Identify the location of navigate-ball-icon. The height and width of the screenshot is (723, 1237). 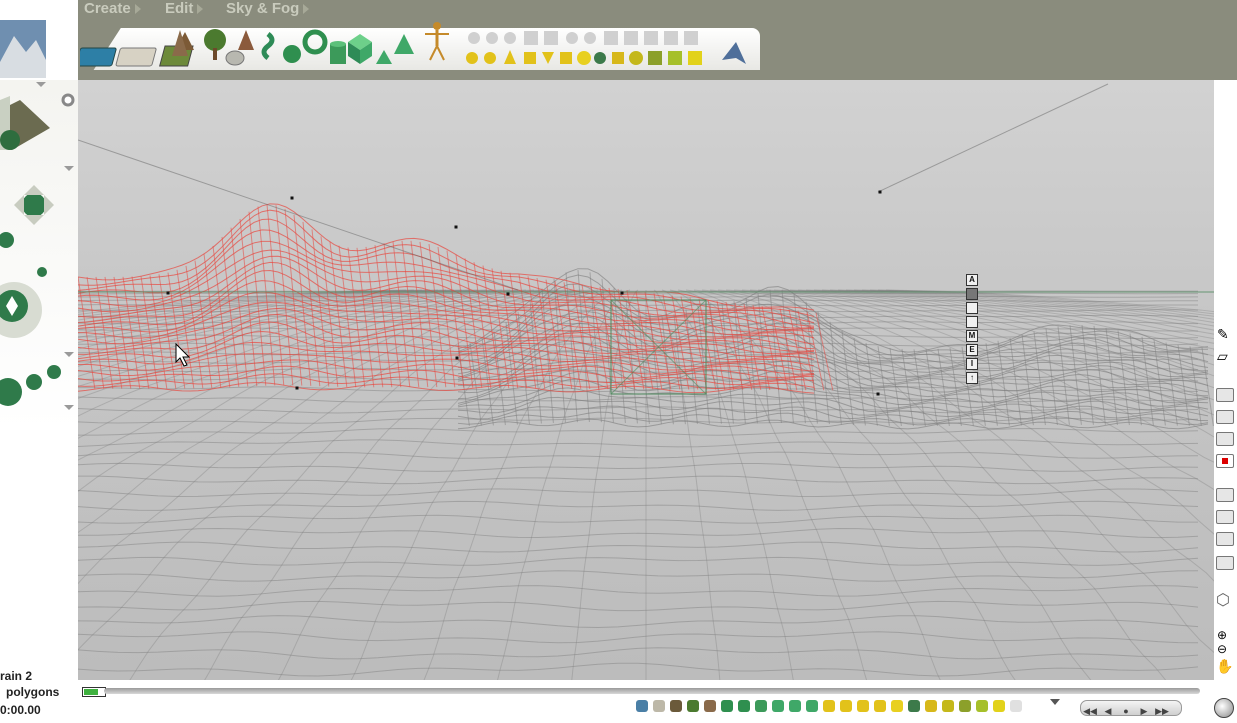
(21, 310).